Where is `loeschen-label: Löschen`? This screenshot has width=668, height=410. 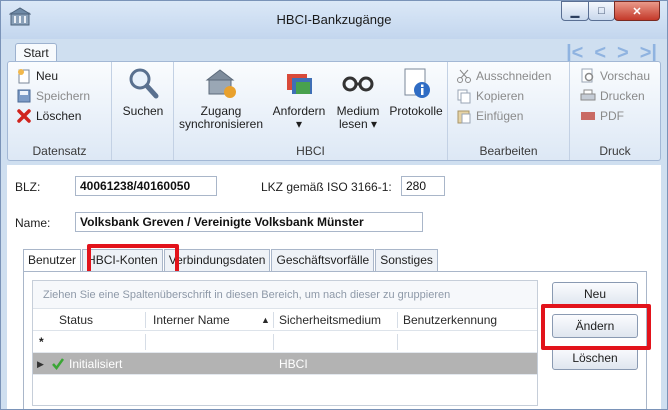 loeschen-label: Löschen is located at coordinates (59, 116).